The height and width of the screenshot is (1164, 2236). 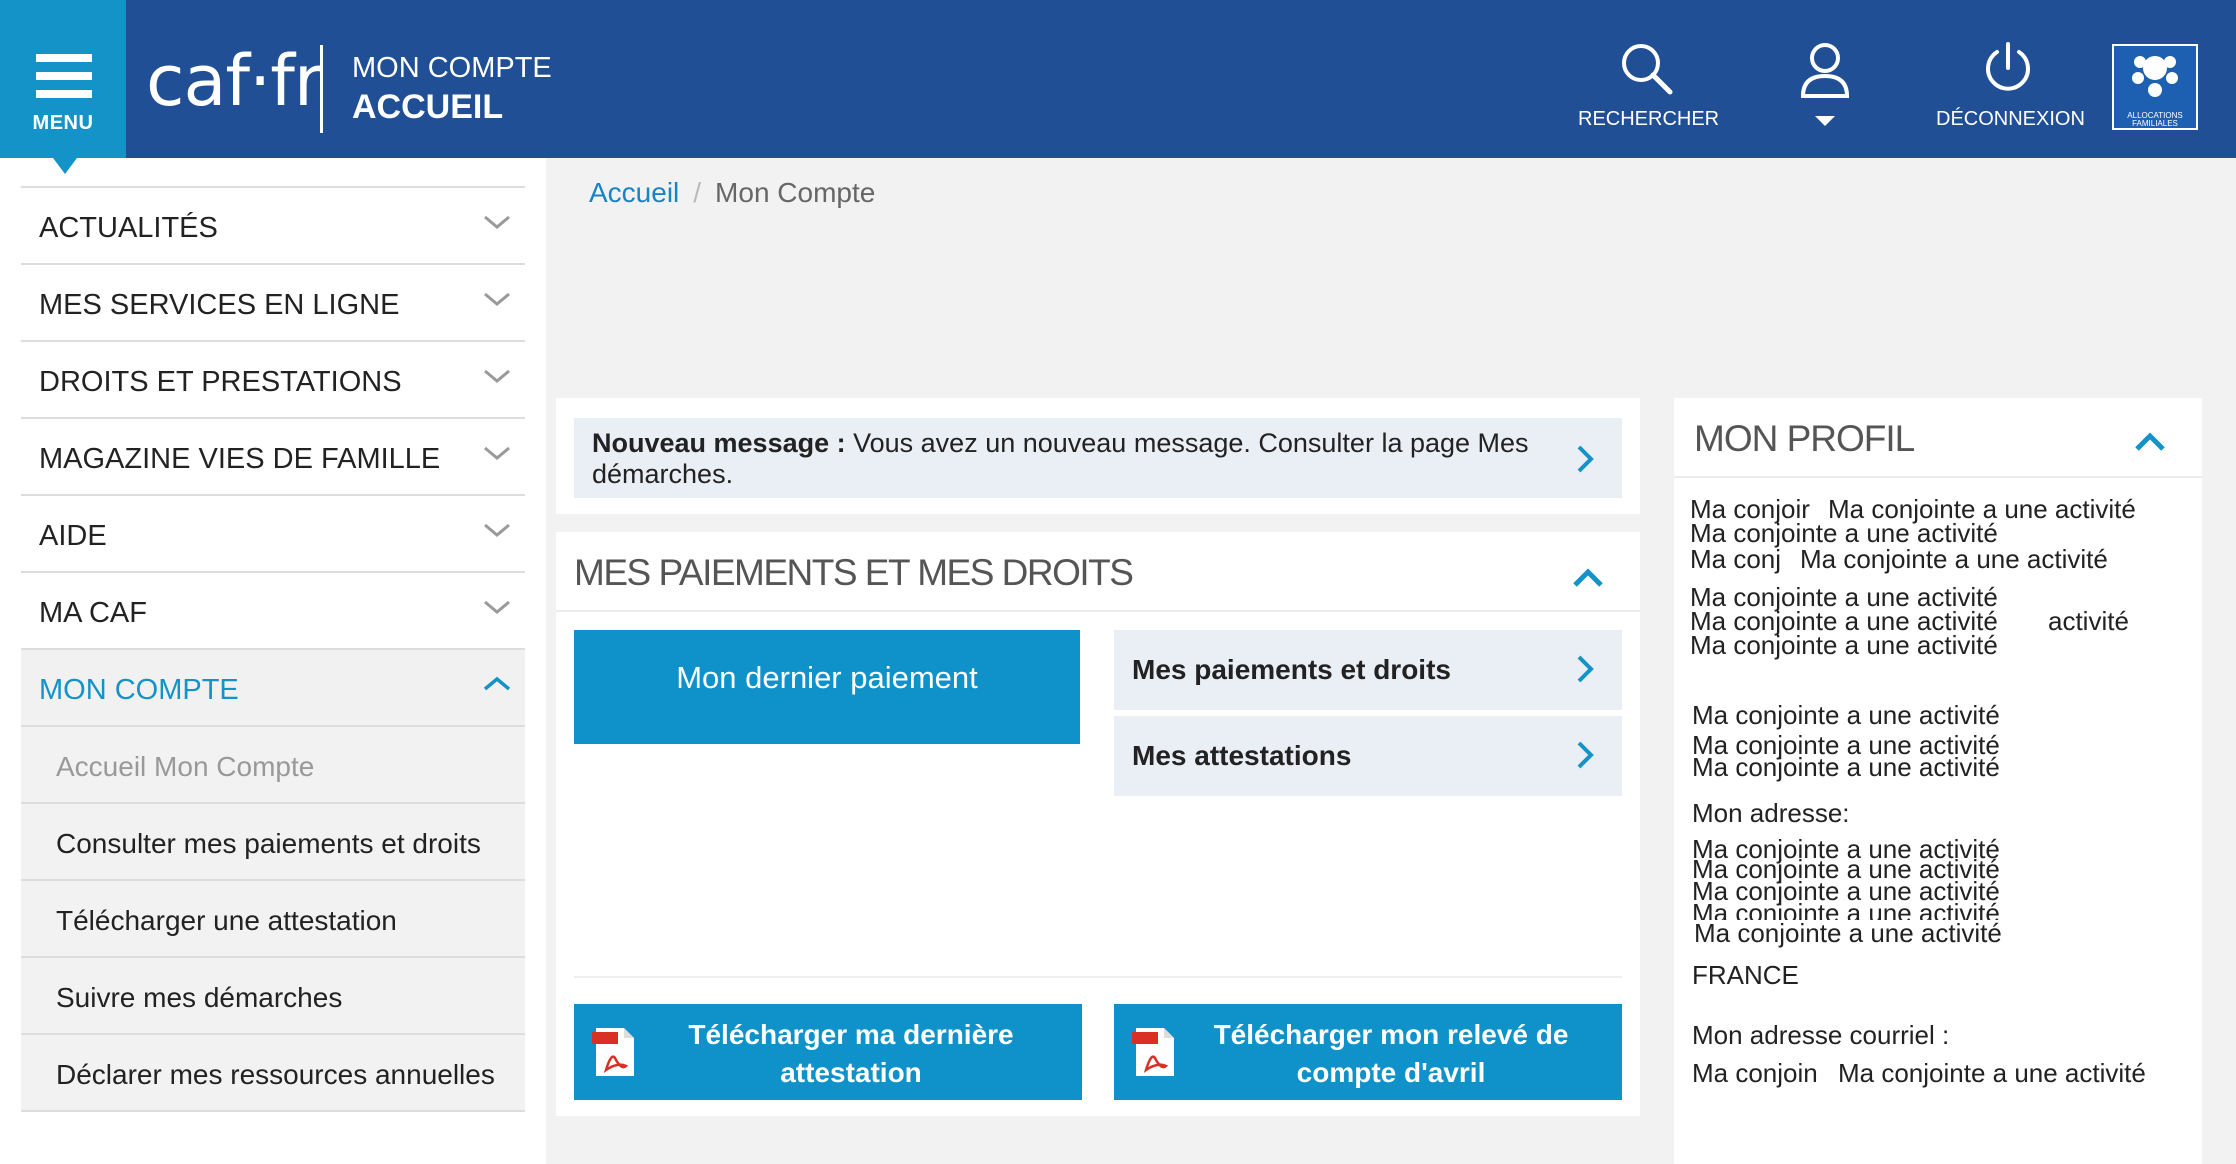 I want to click on sidebar-item-magazine: MAGAZINE VIES DE FAMILLE, so click(x=273, y=455).